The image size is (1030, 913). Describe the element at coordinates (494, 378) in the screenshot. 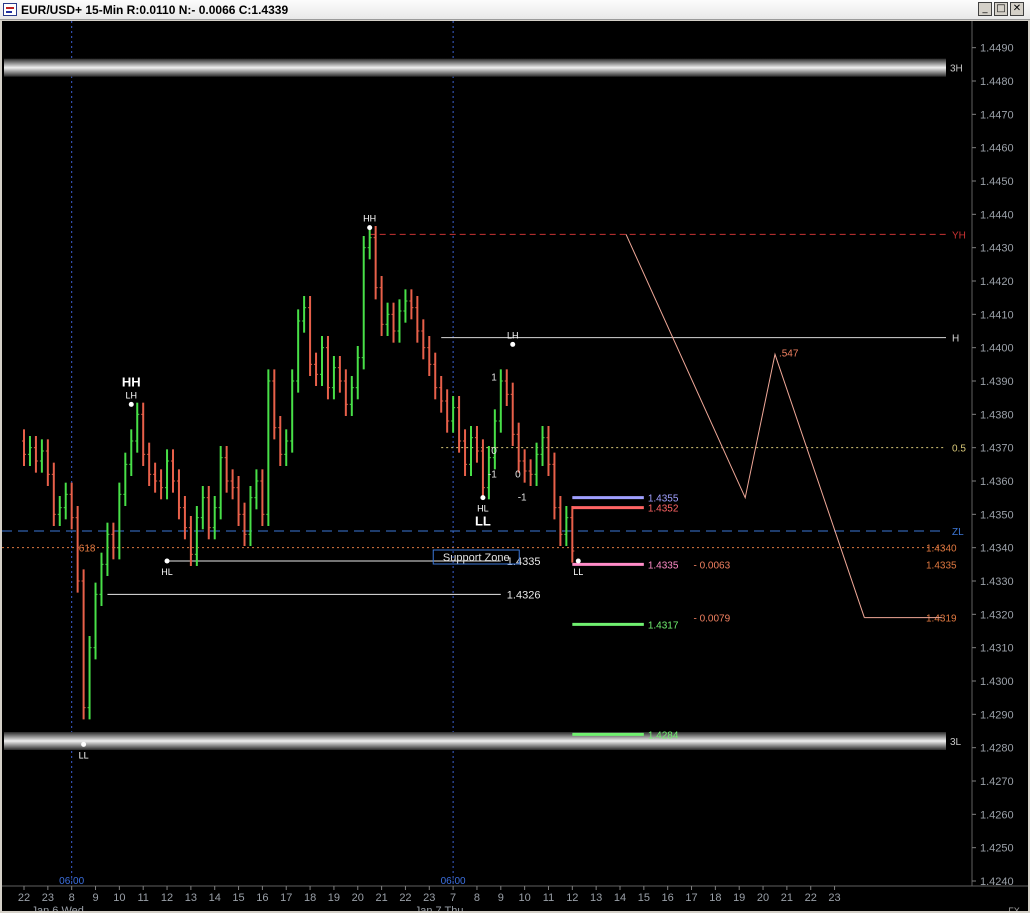

I see `wave-counter: 1` at that location.